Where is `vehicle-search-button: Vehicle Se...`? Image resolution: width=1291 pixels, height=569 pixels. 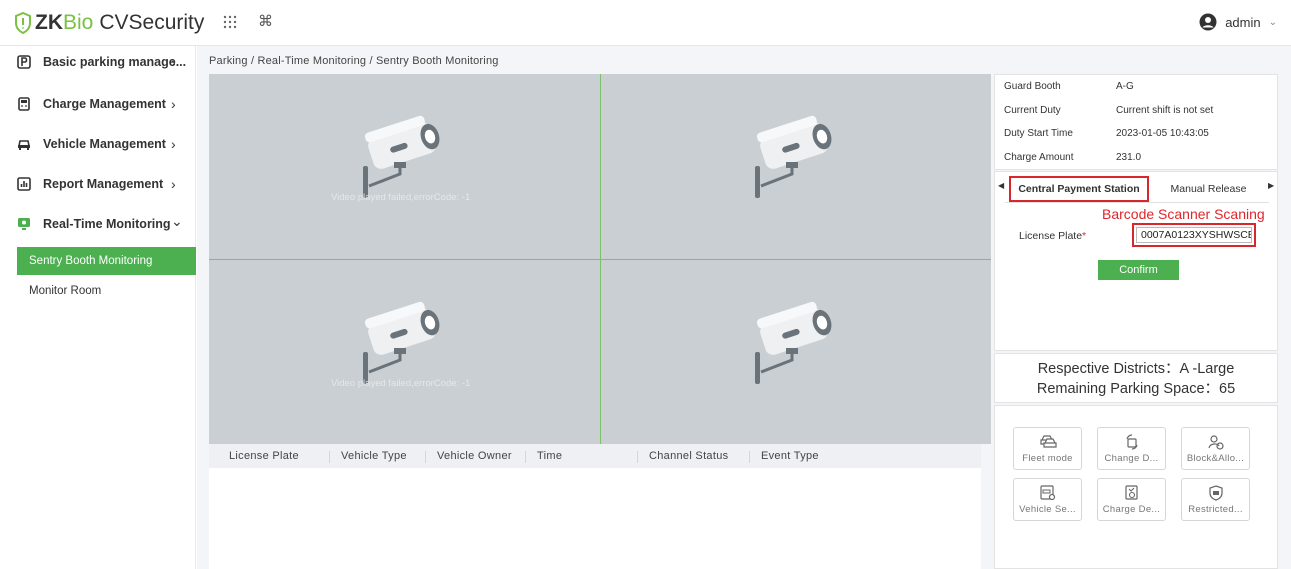 vehicle-search-button: Vehicle Se... is located at coordinates (1047, 499).